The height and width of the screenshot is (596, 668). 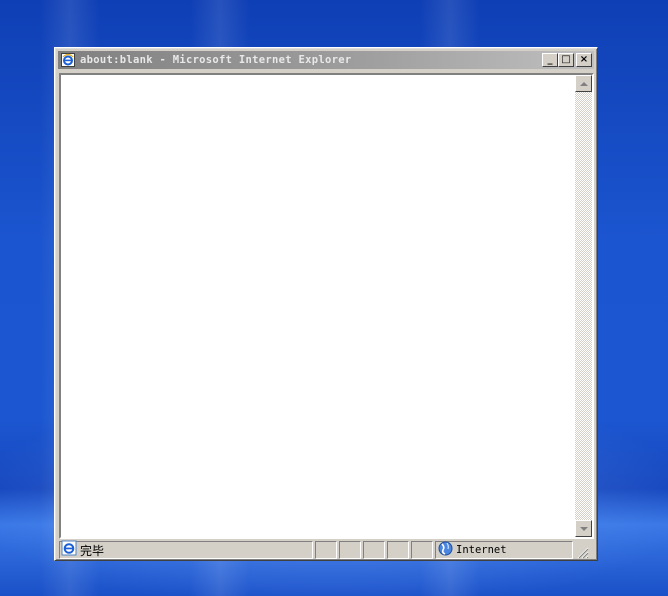 I want to click on arrow-up-icon, so click(x=583, y=83).